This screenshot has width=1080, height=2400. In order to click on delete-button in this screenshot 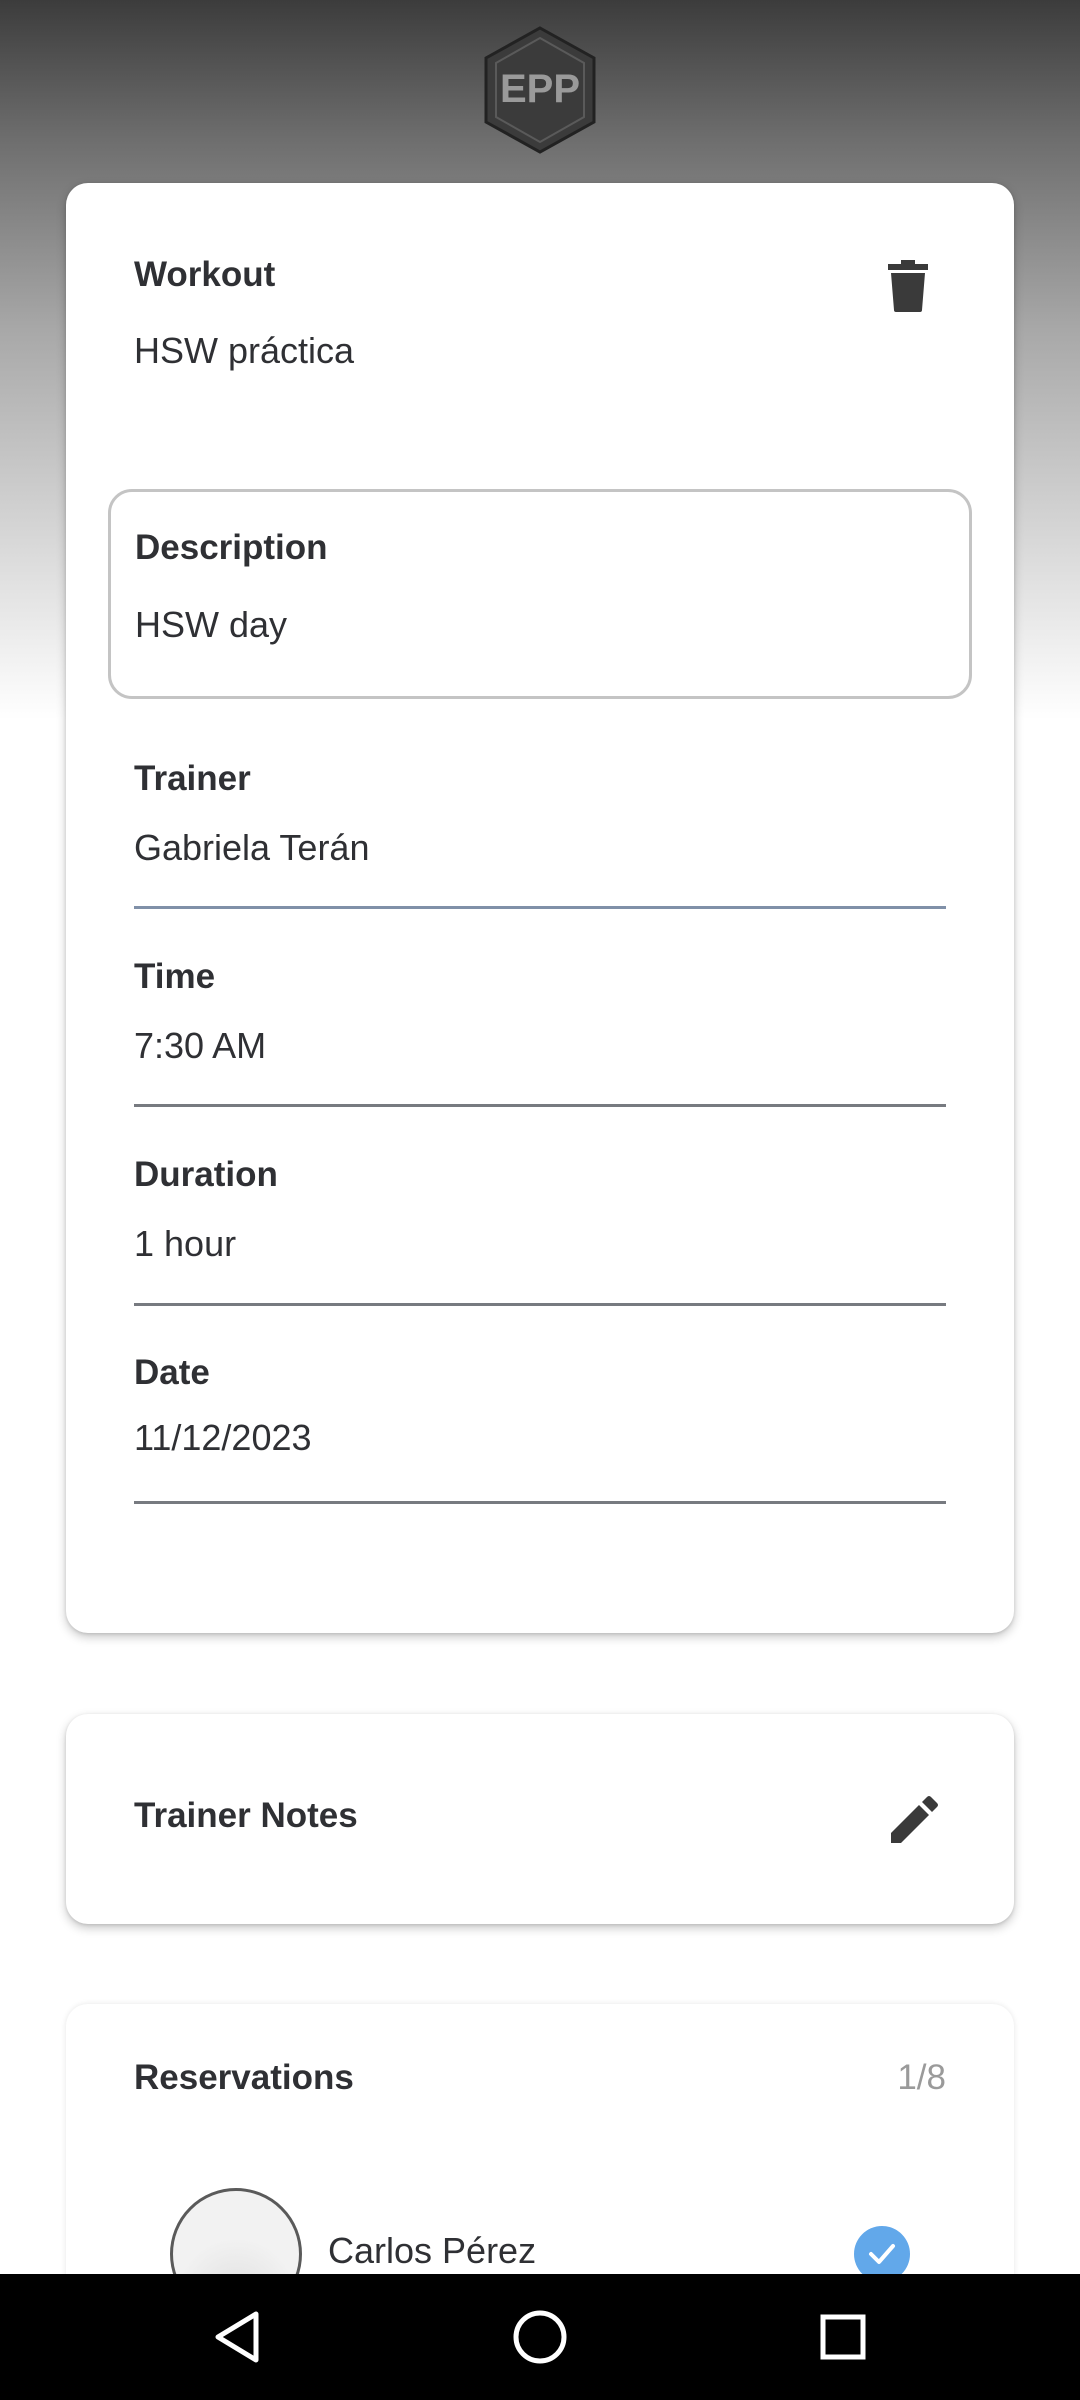, I will do `click(908, 286)`.